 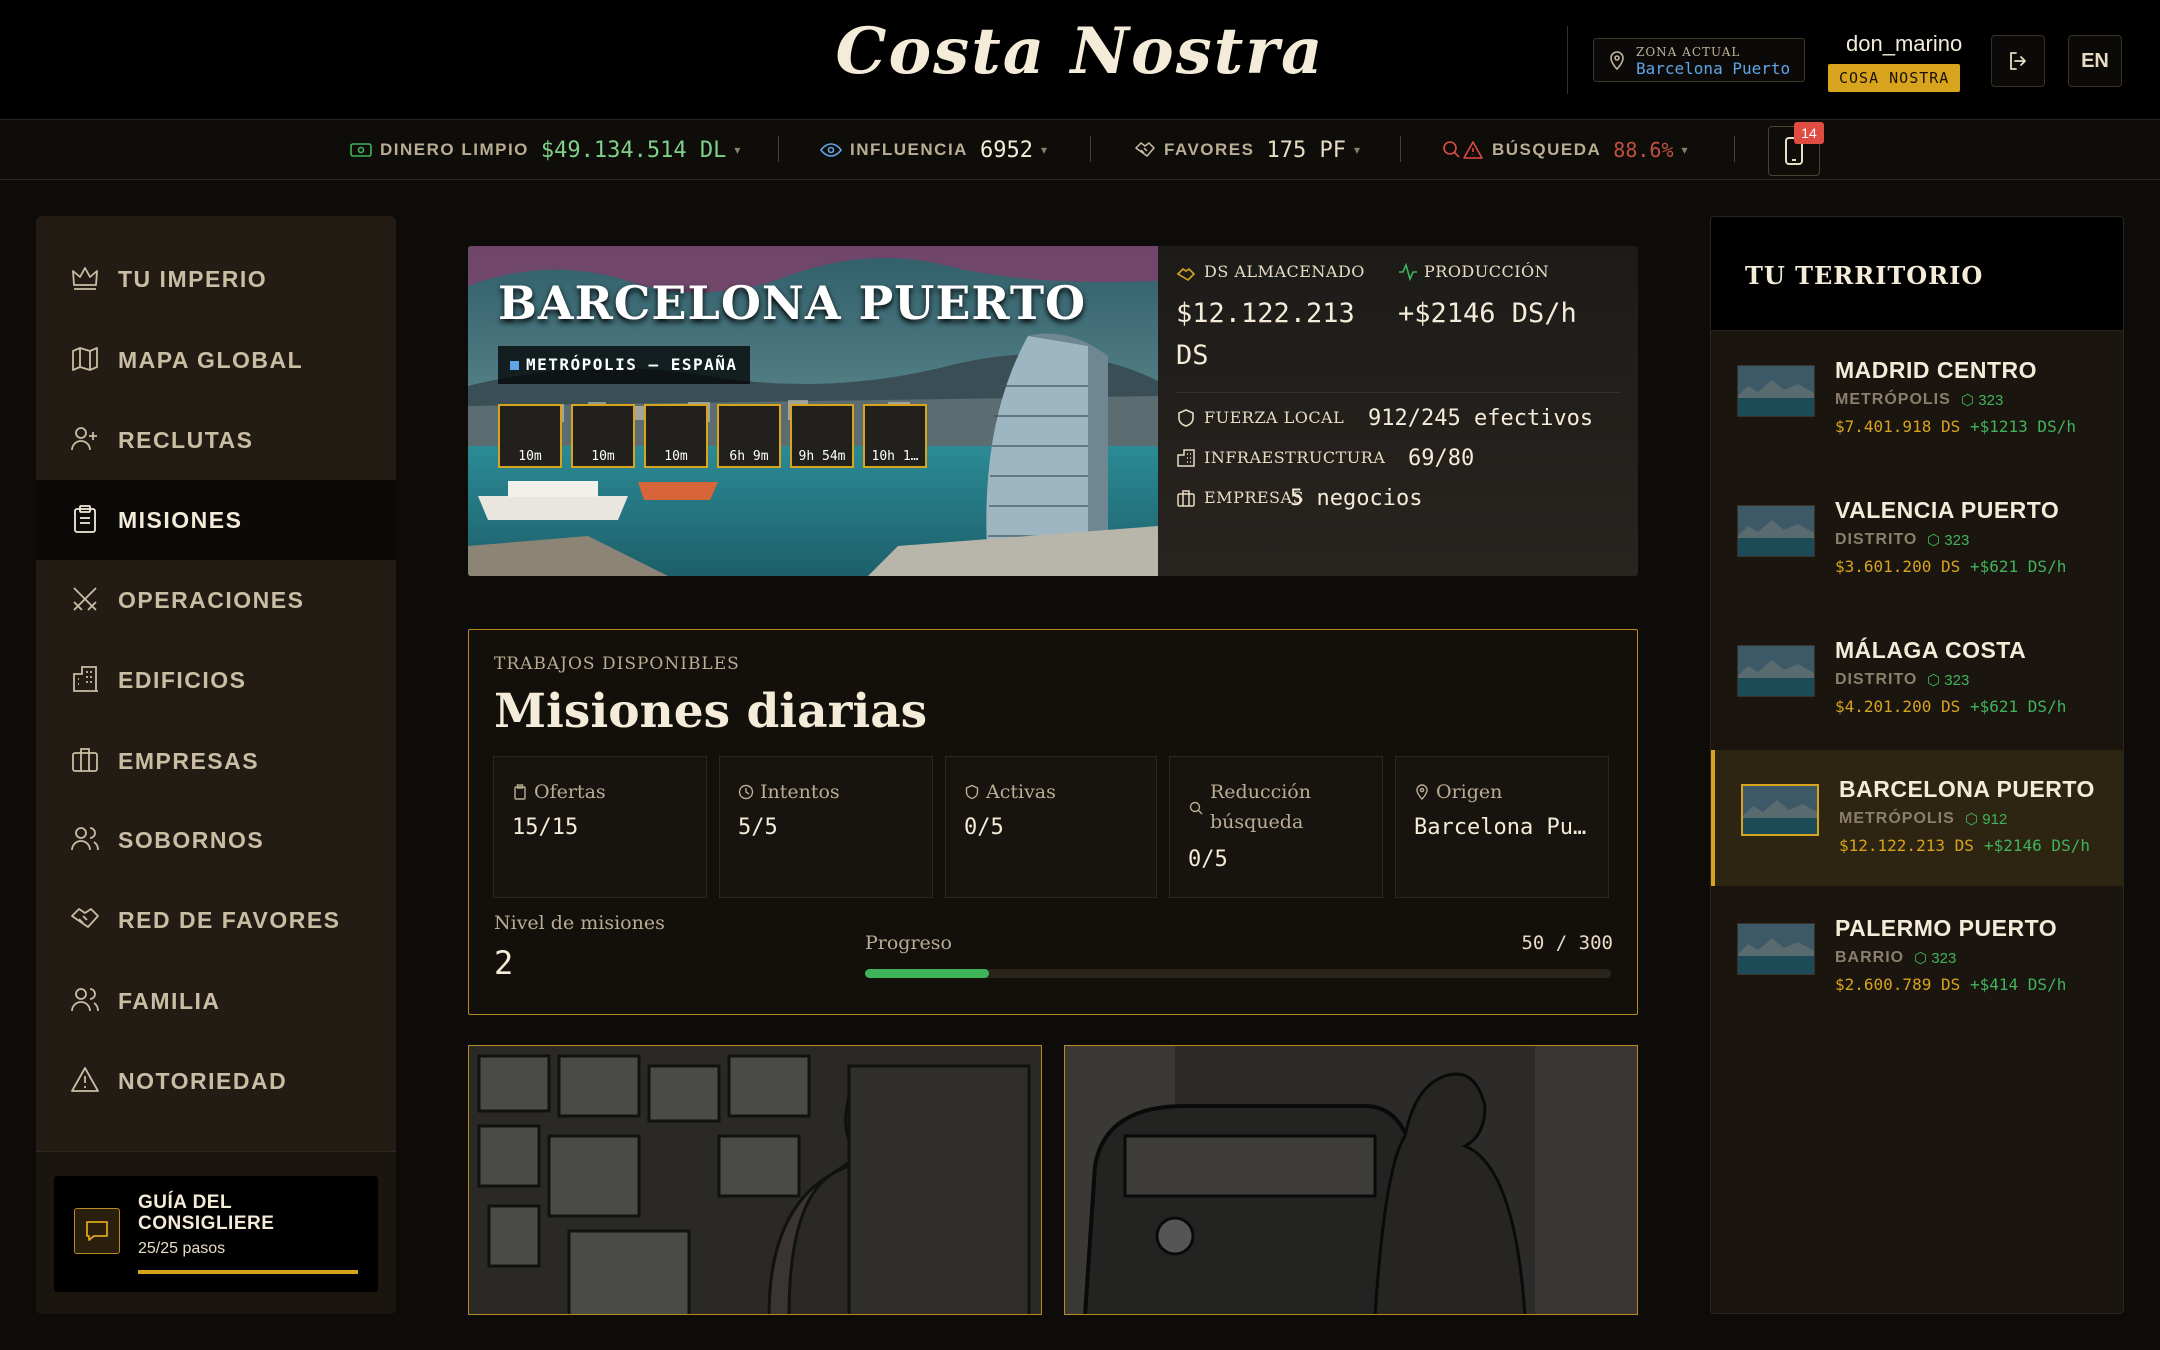 What do you see at coordinates (1247, 150) in the screenshot?
I see `favors-resource: FAVORES 175 PF ▾` at bounding box center [1247, 150].